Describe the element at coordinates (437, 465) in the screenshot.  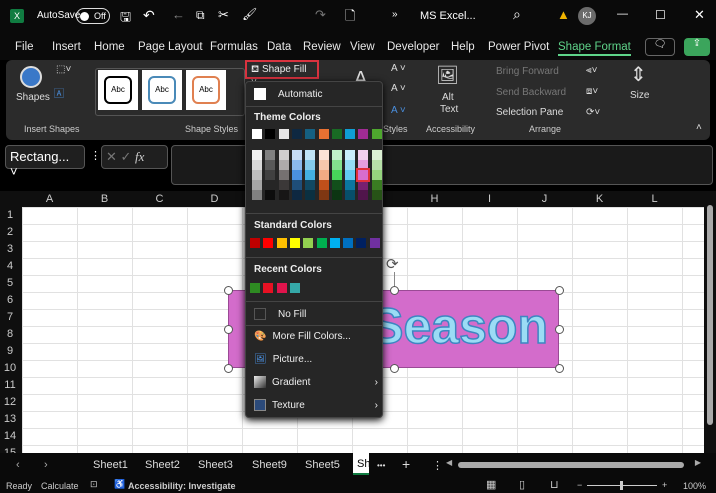
I see `tabs-splitter: ⋮` at that location.